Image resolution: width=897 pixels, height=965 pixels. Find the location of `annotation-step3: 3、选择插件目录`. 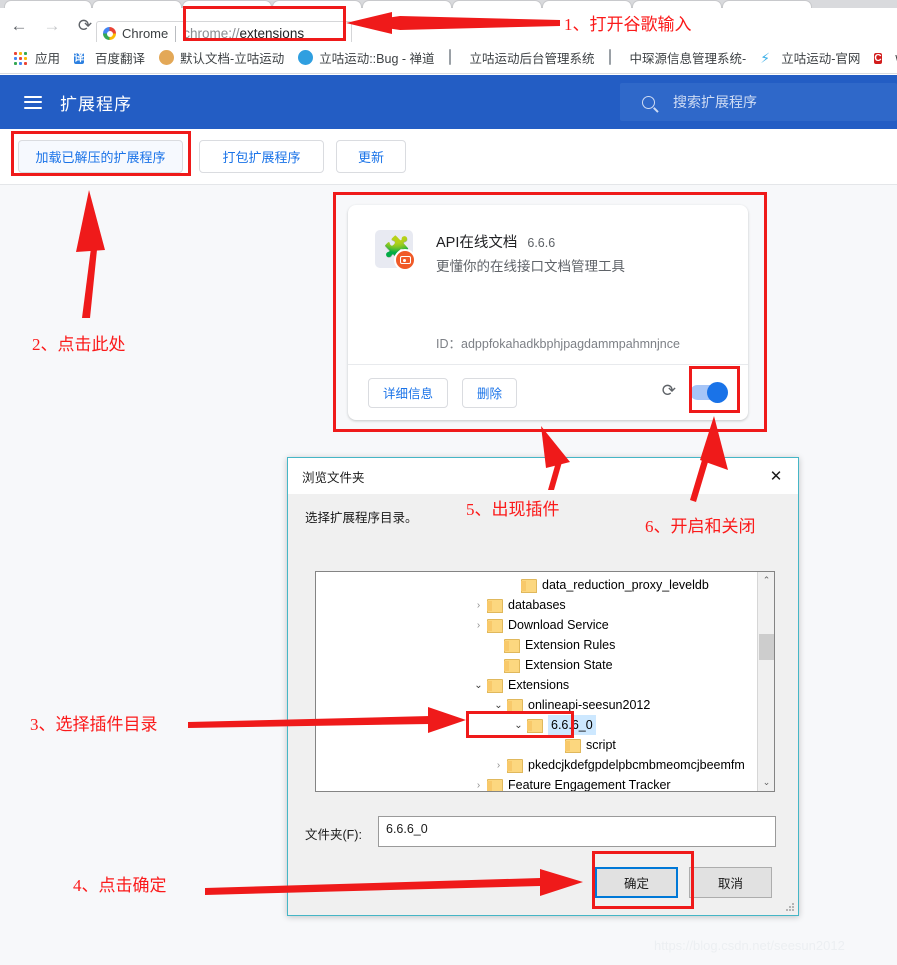

annotation-step3: 3、选择插件目录 is located at coordinates (94, 724).